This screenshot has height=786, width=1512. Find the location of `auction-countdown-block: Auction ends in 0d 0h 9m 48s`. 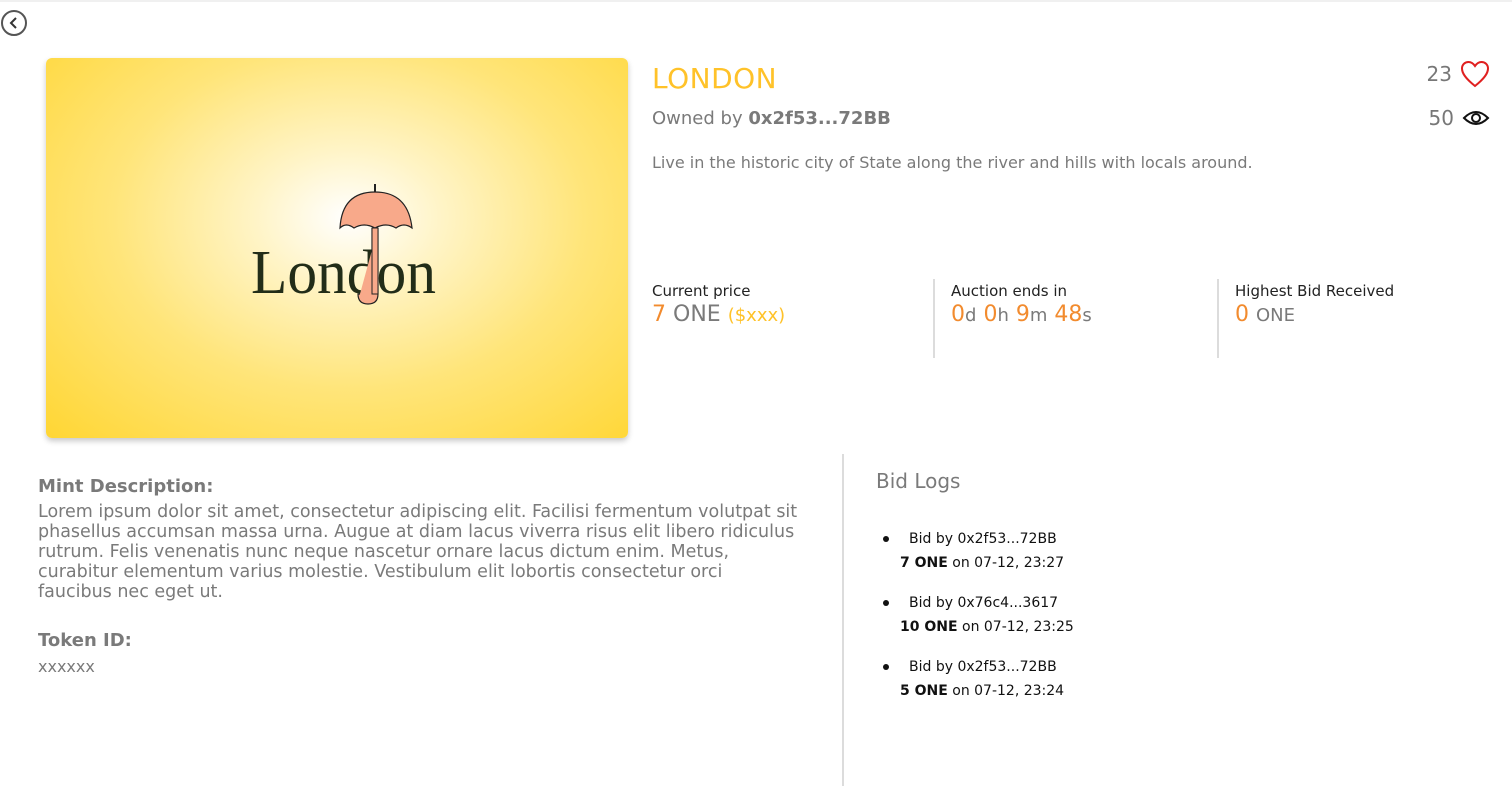

auction-countdown-block: Auction ends in 0d 0h 9m 48s is located at coordinates (1021, 319).